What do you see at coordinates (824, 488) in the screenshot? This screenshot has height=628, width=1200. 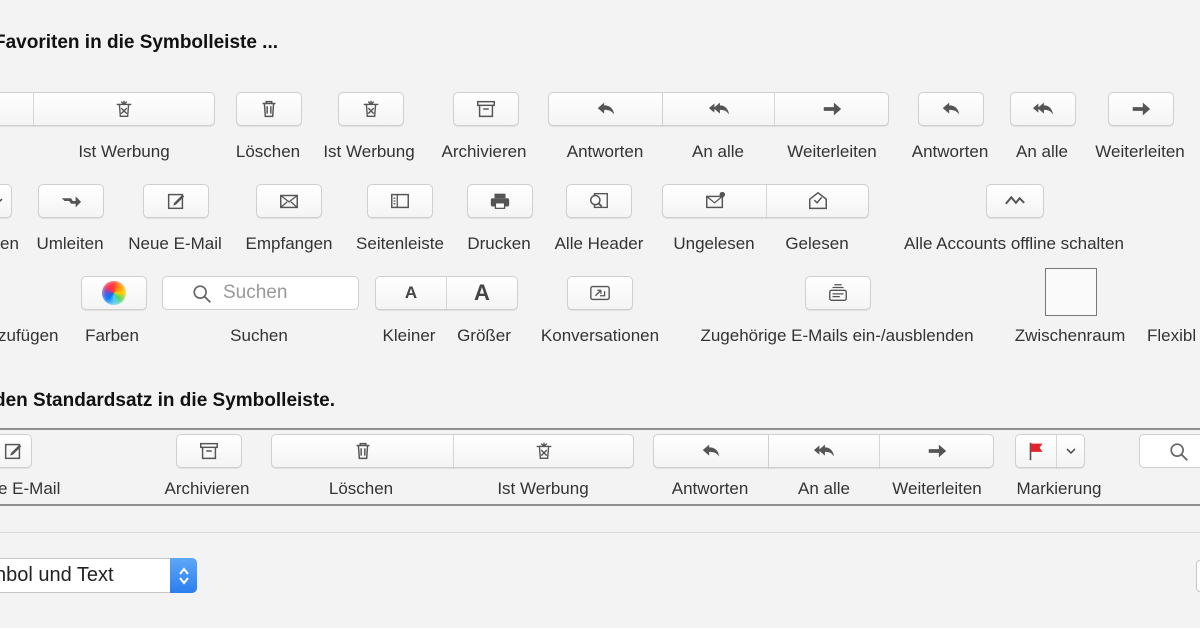 I see `default-label-an-alle: An alle` at bounding box center [824, 488].